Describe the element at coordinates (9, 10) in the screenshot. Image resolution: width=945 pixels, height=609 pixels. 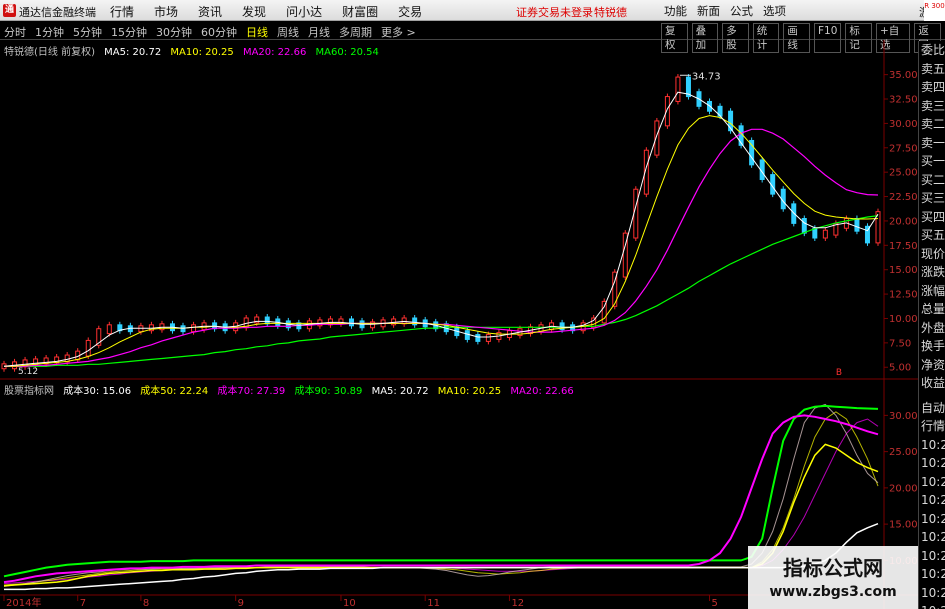
I see `app-logo-icon: 通` at that location.